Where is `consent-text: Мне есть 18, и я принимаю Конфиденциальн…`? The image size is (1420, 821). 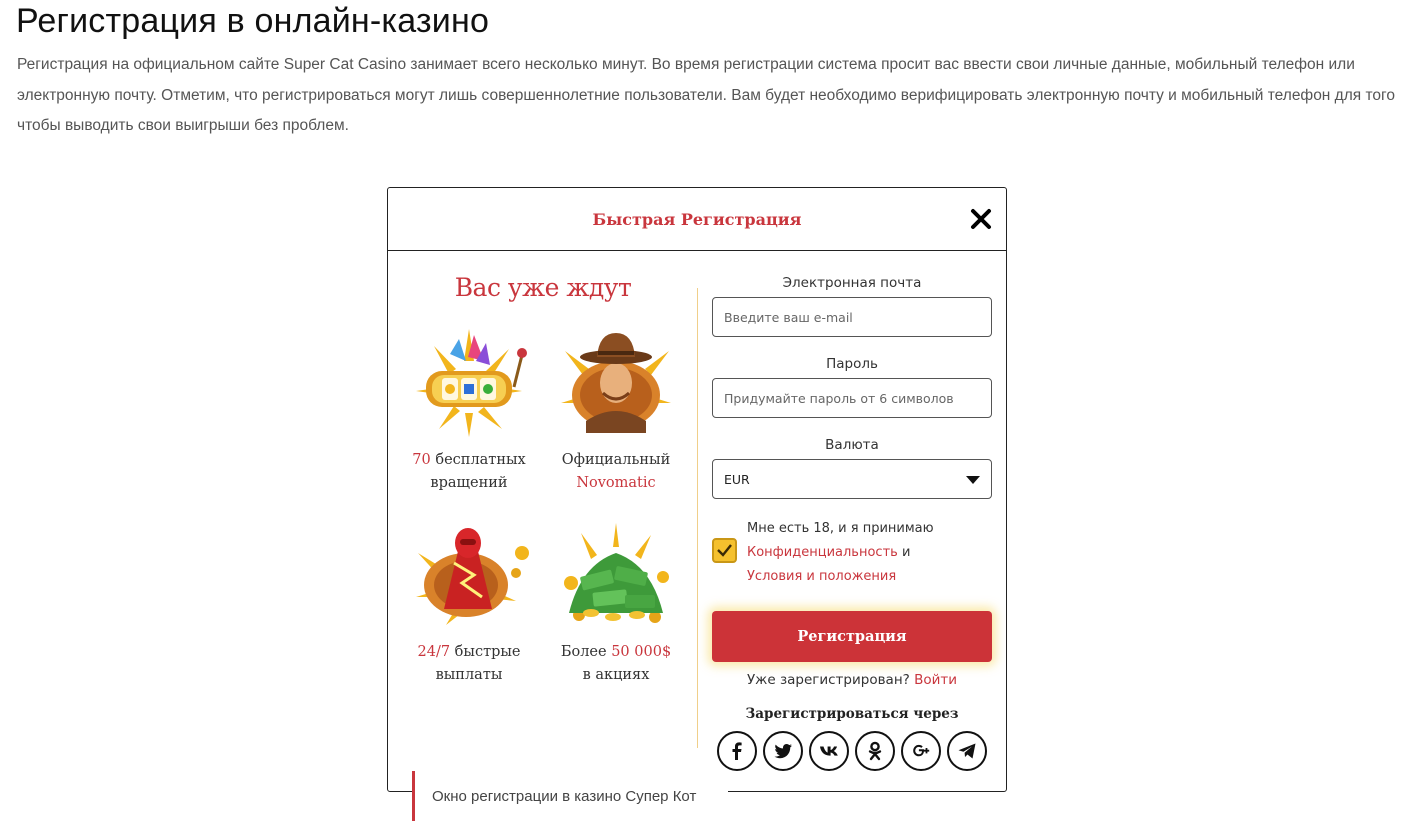 consent-text: Мне есть 18, и я принимаю Конфиденциальн… is located at coordinates (869, 553).